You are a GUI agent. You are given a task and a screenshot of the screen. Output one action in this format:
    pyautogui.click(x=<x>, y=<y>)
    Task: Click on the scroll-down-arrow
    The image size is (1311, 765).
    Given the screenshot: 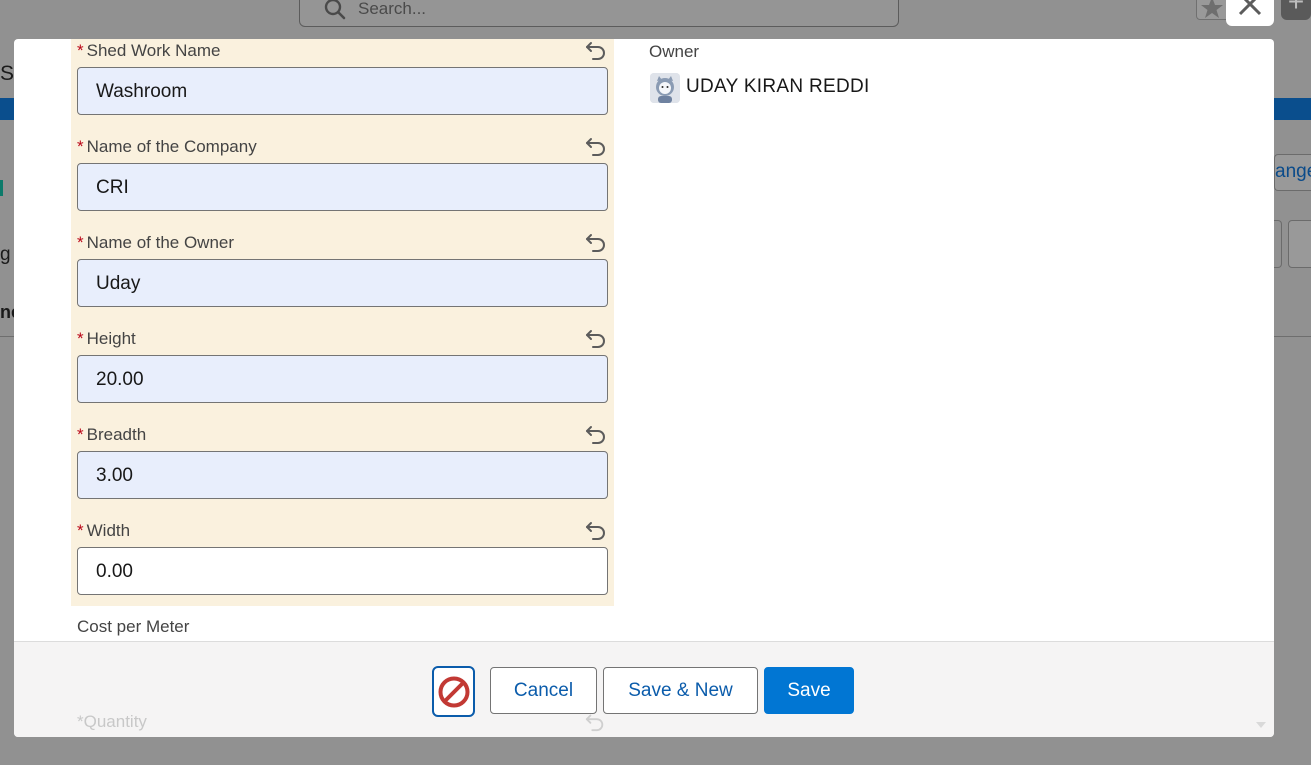 What is the action you would take?
    pyautogui.click(x=1261, y=725)
    